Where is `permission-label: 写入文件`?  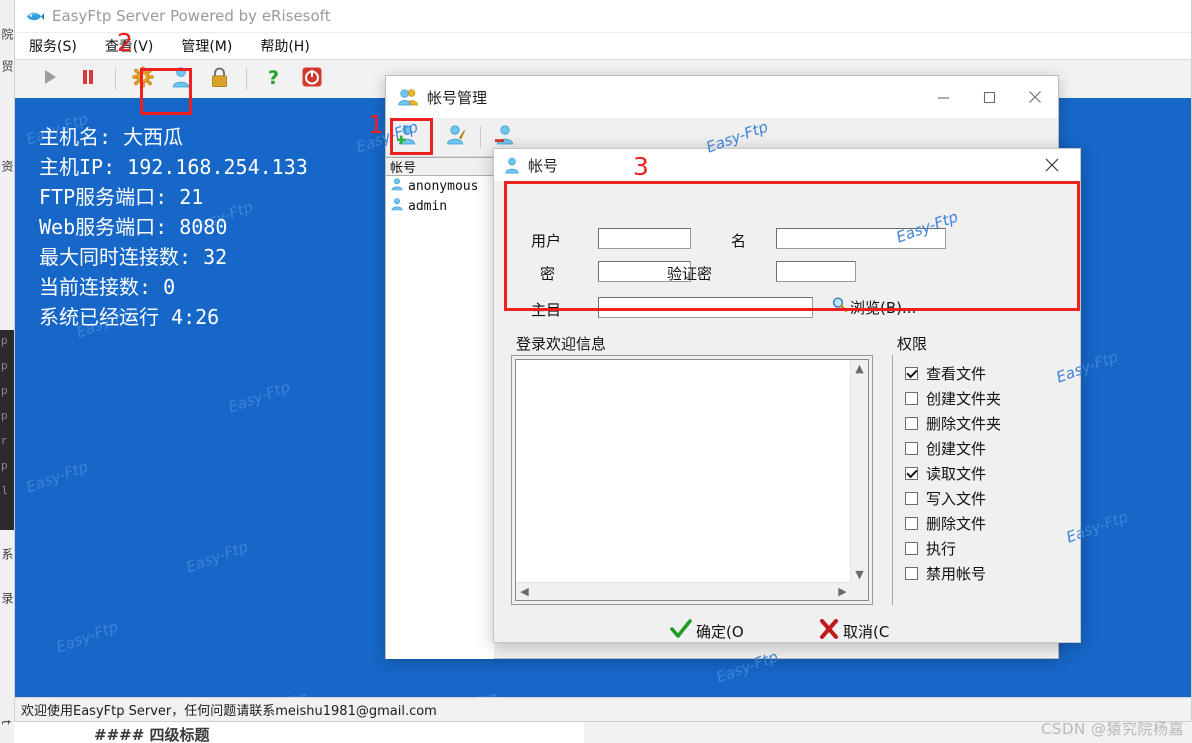 permission-label: 写入文件 is located at coordinates (956, 499).